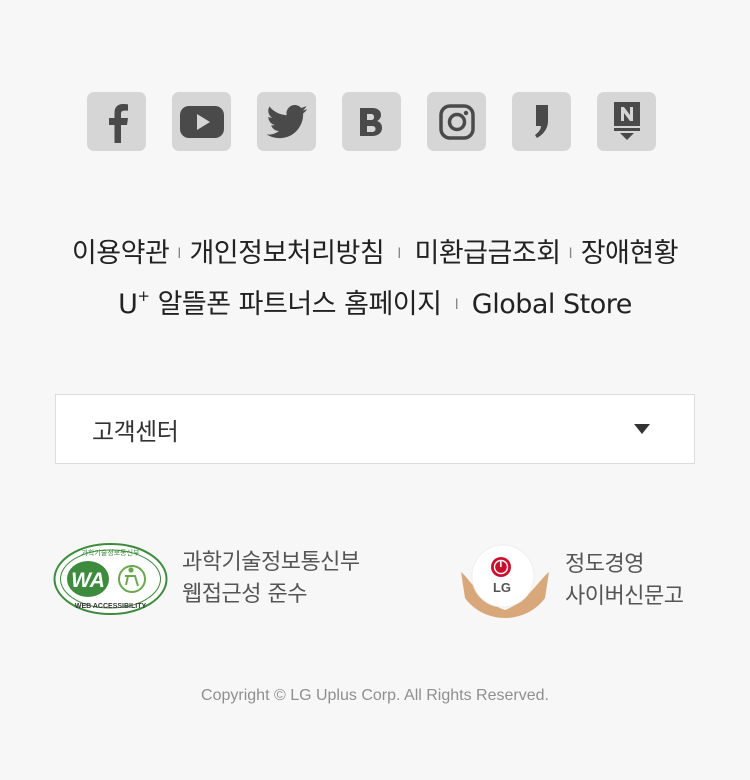 The image size is (750, 780). I want to click on wa-cert-line2: 웹접근성 준수, so click(244, 594).